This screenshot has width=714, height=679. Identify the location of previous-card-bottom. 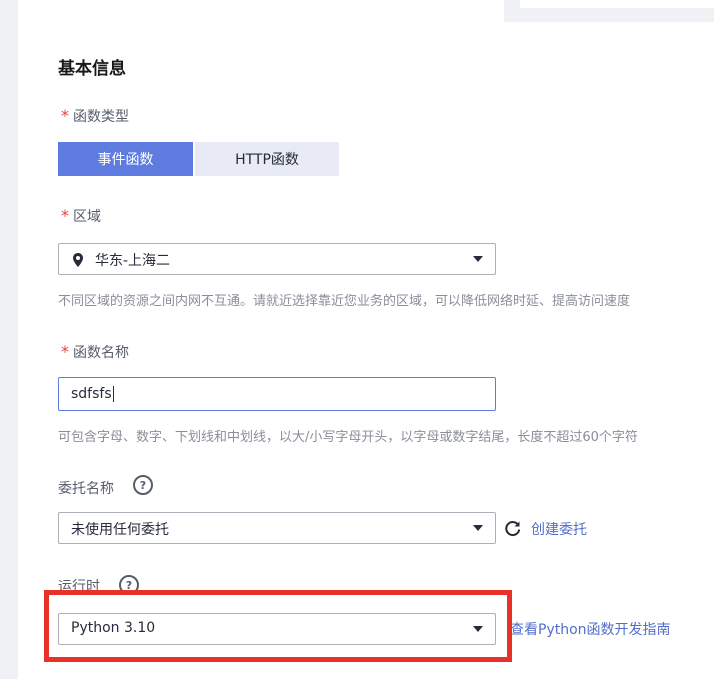
(261, 11).